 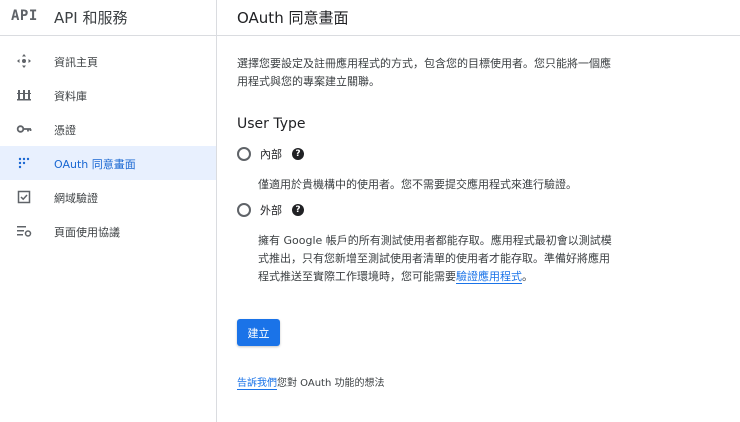 I want to click on internal-description: 僅適用於貴機構中的使用者。您不需要提交應用程式來進行驗證。, so click(x=473, y=185).